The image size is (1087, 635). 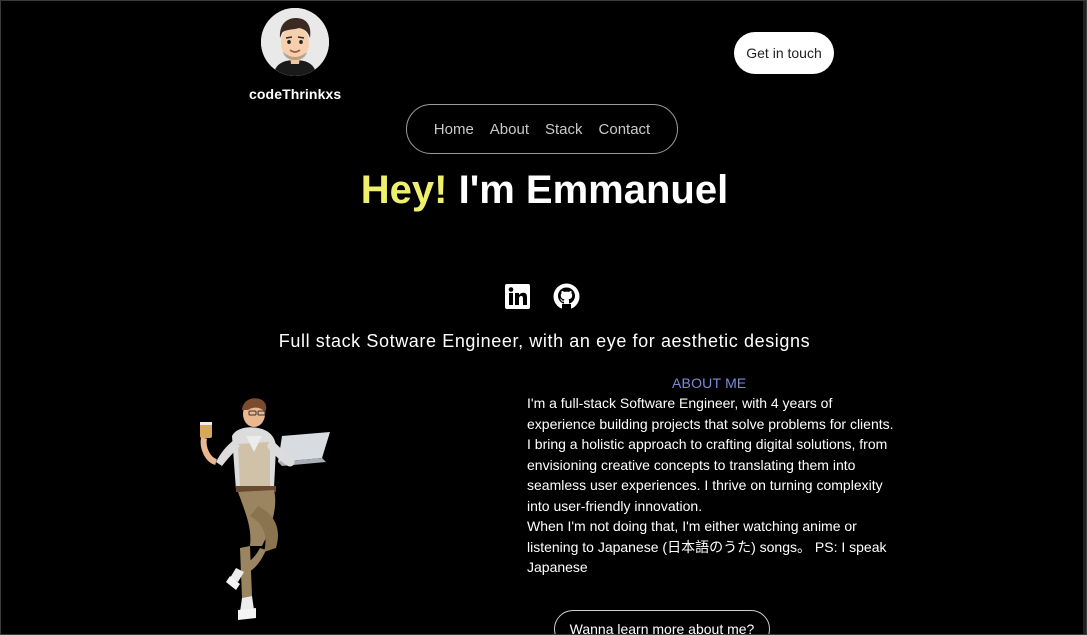 What do you see at coordinates (662, 622) in the screenshot?
I see `learn-more-button: Wanna learn more about me?` at bounding box center [662, 622].